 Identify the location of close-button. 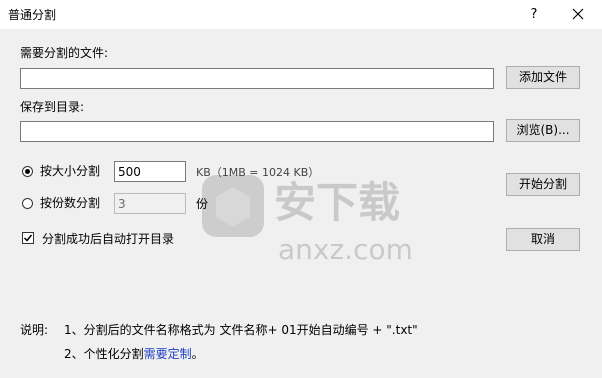
(578, 14).